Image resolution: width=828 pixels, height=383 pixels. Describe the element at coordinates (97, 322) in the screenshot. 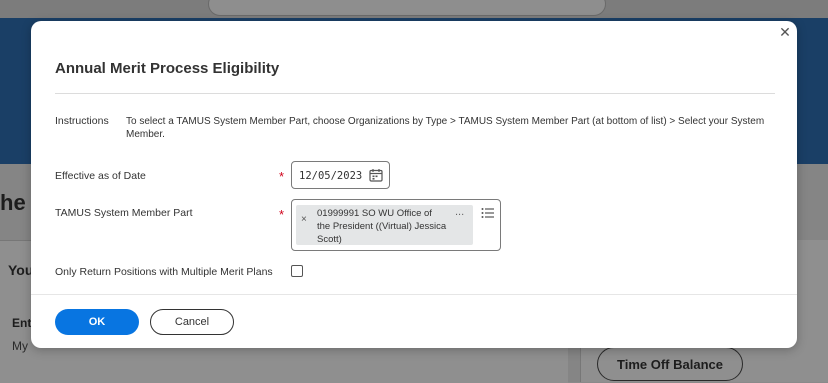

I see `ok-button: OK` at that location.